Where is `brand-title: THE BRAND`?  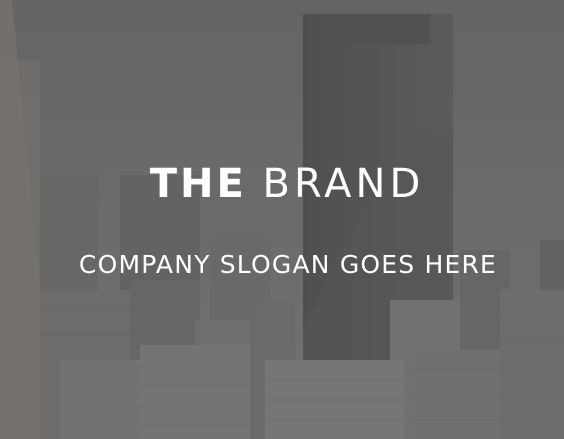 brand-title: THE BRAND is located at coordinates (282, 184).